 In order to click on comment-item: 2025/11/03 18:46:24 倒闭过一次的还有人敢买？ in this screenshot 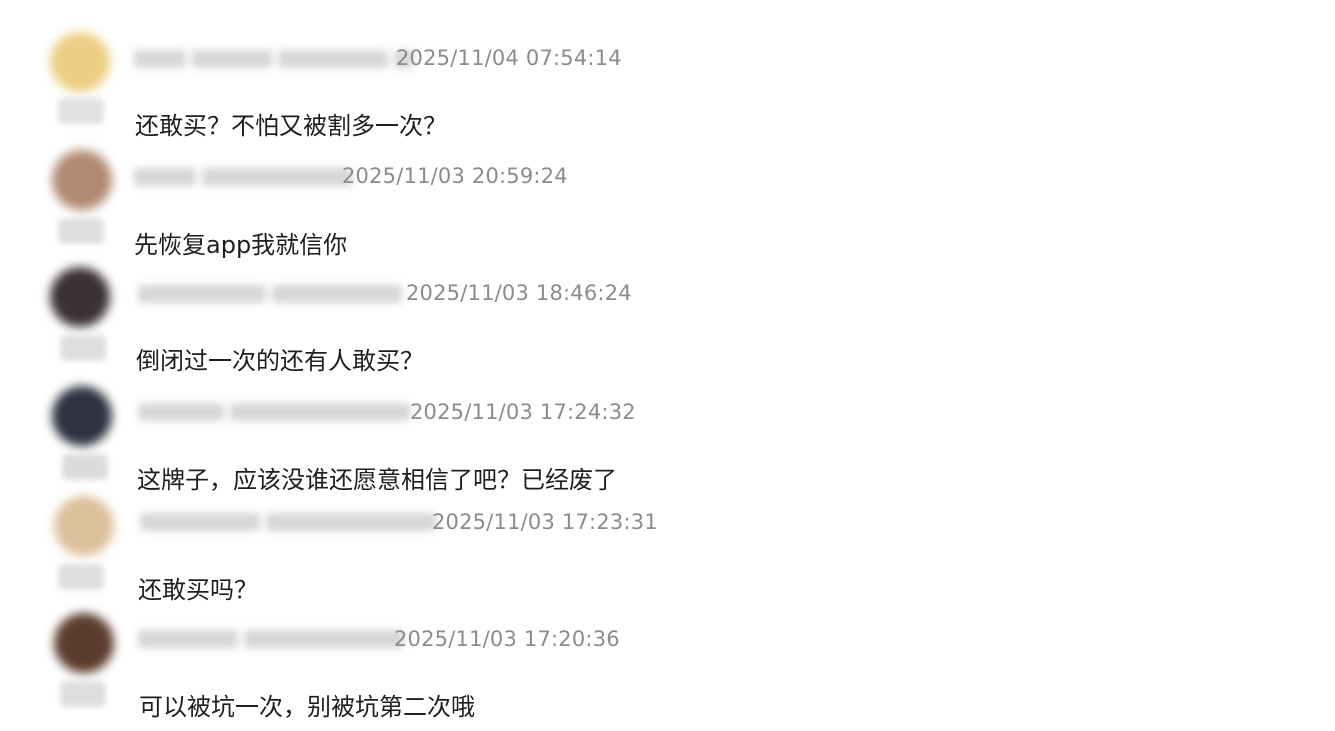, I will do `click(380, 315)`.